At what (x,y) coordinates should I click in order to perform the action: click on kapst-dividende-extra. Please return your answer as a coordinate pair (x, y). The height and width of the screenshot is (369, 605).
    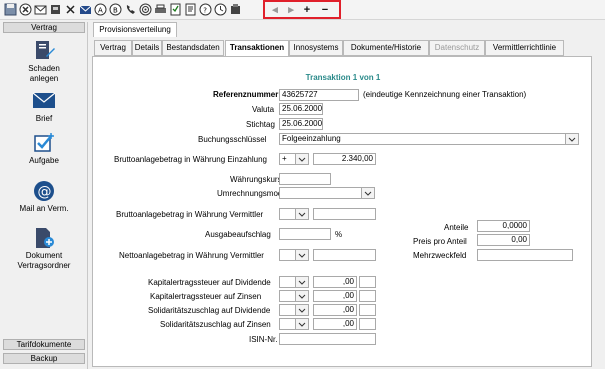
    Looking at the image, I should click on (367, 282).